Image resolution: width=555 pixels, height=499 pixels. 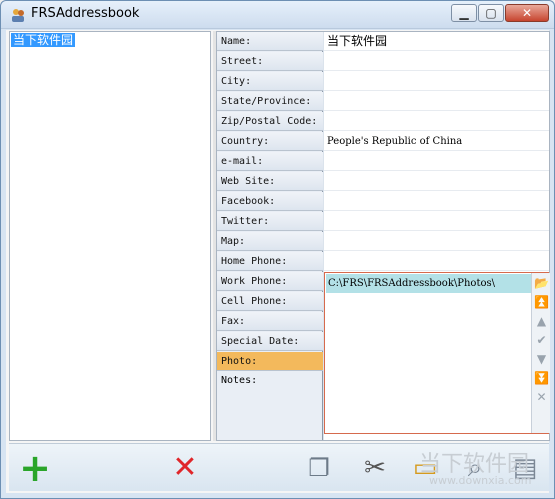 What do you see at coordinates (270, 321) in the screenshot?
I see `field-label-fax: Fax:` at bounding box center [270, 321].